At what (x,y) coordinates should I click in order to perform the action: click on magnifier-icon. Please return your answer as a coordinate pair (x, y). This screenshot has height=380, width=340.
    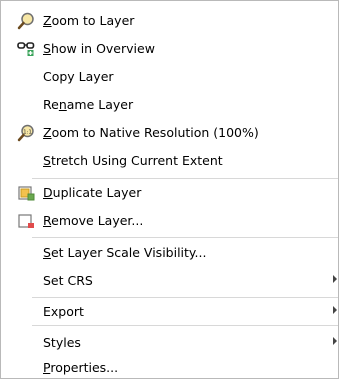
    Looking at the image, I should click on (26, 21).